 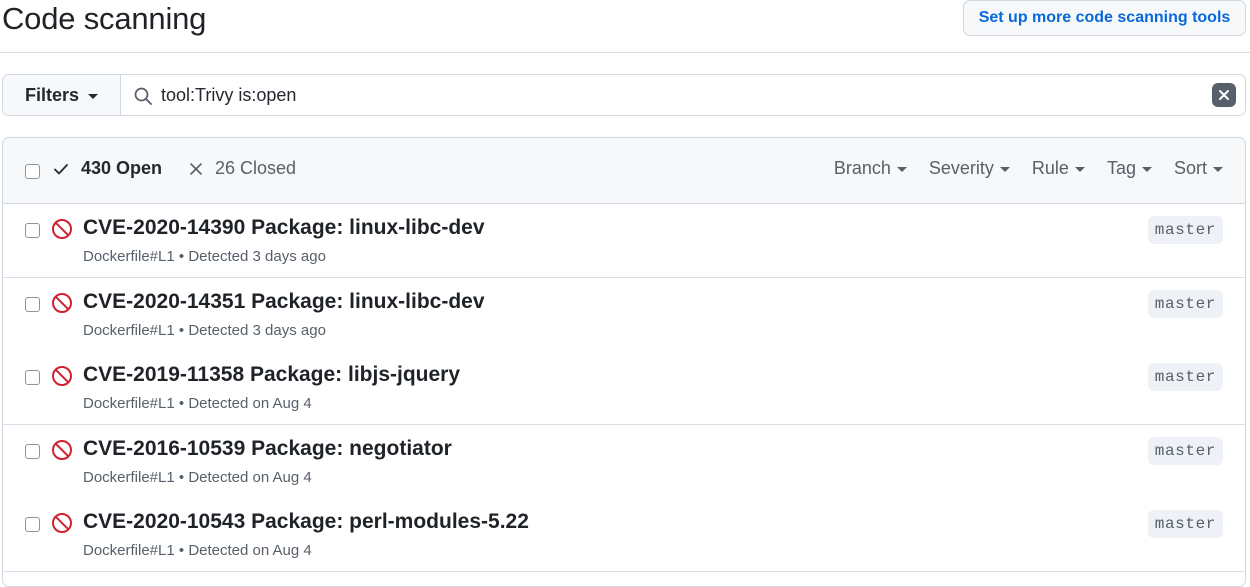 What do you see at coordinates (1121, 168) in the screenshot?
I see `tag-filter-label: Tag` at bounding box center [1121, 168].